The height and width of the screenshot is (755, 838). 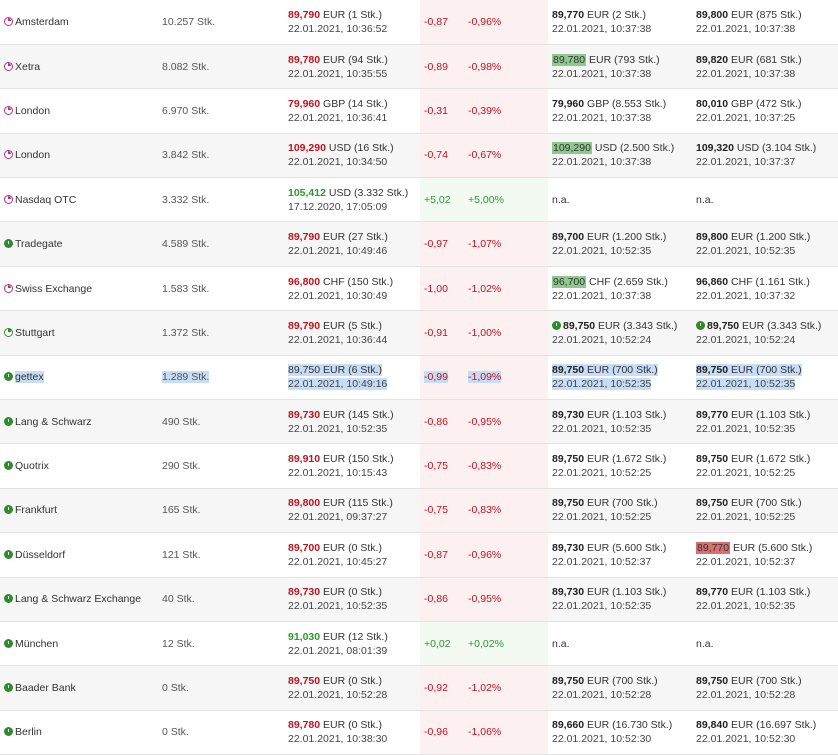 What do you see at coordinates (304, 370) in the screenshot?
I see `last-price: 89,750` at bounding box center [304, 370].